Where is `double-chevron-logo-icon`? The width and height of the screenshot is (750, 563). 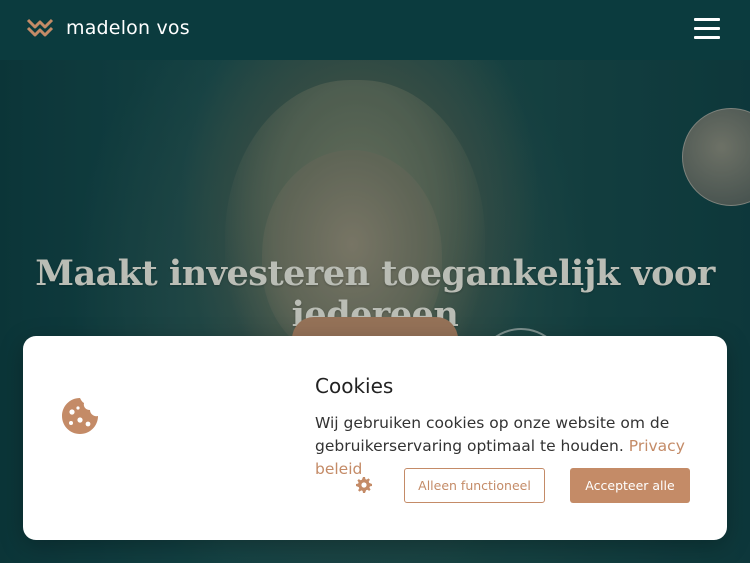 double-chevron-logo-icon is located at coordinates (40, 27).